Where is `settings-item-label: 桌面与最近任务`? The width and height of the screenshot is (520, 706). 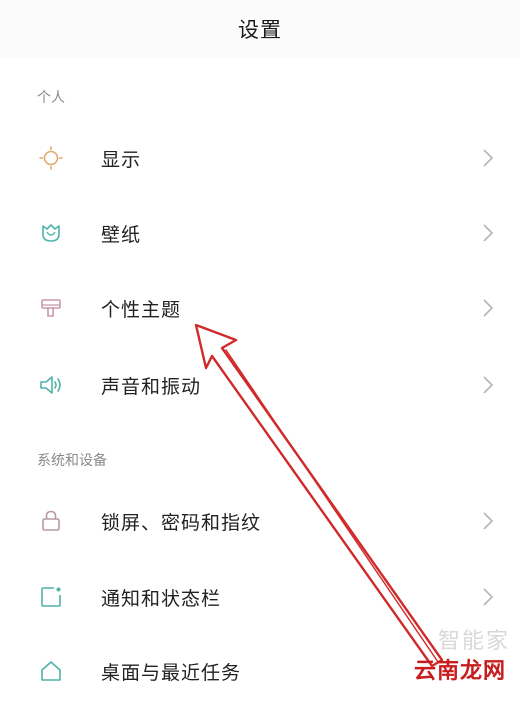
settings-item-label: 桌面与最近任务 is located at coordinates (171, 672).